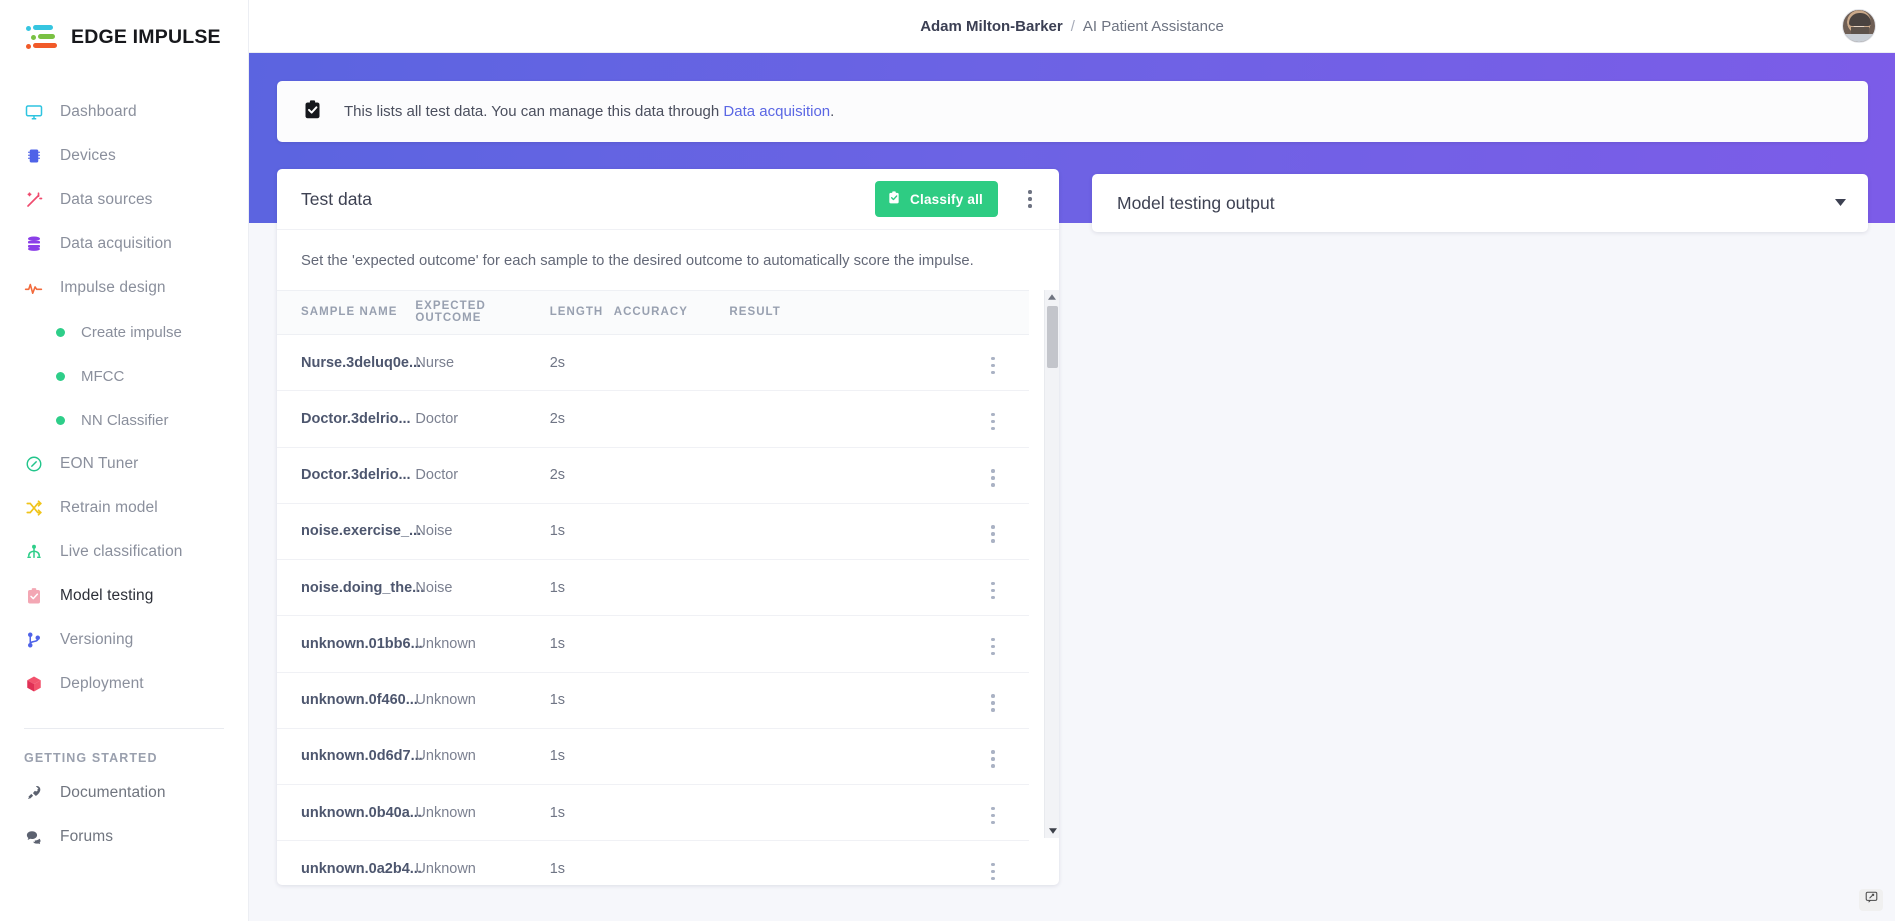  Describe the element at coordinates (97, 639) in the screenshot. I see `sidebar-item-label: Versioning` at that location.